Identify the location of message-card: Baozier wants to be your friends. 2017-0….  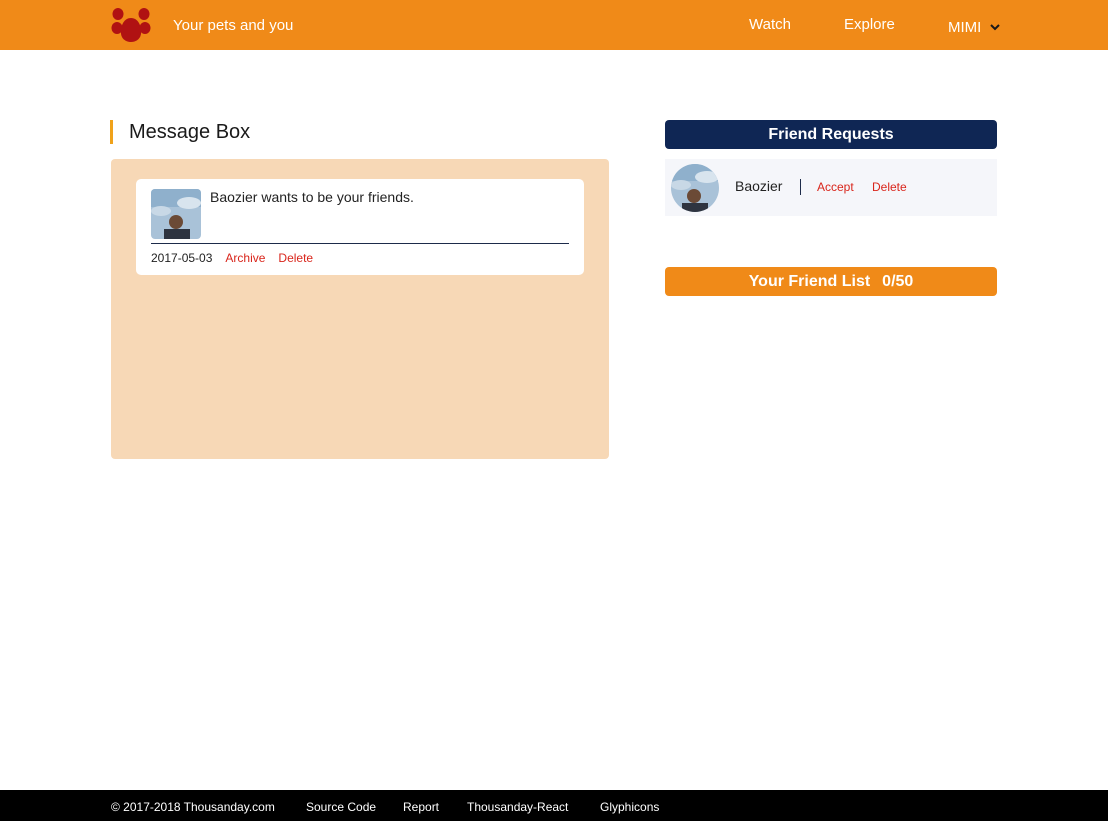
(360, 227).